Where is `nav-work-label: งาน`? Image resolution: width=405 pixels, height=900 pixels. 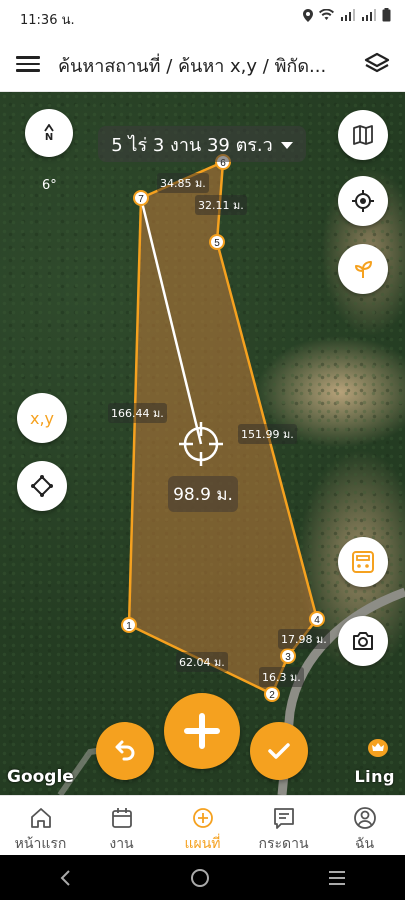
nav-work-label: งาน is located at coordinates (121, 844).